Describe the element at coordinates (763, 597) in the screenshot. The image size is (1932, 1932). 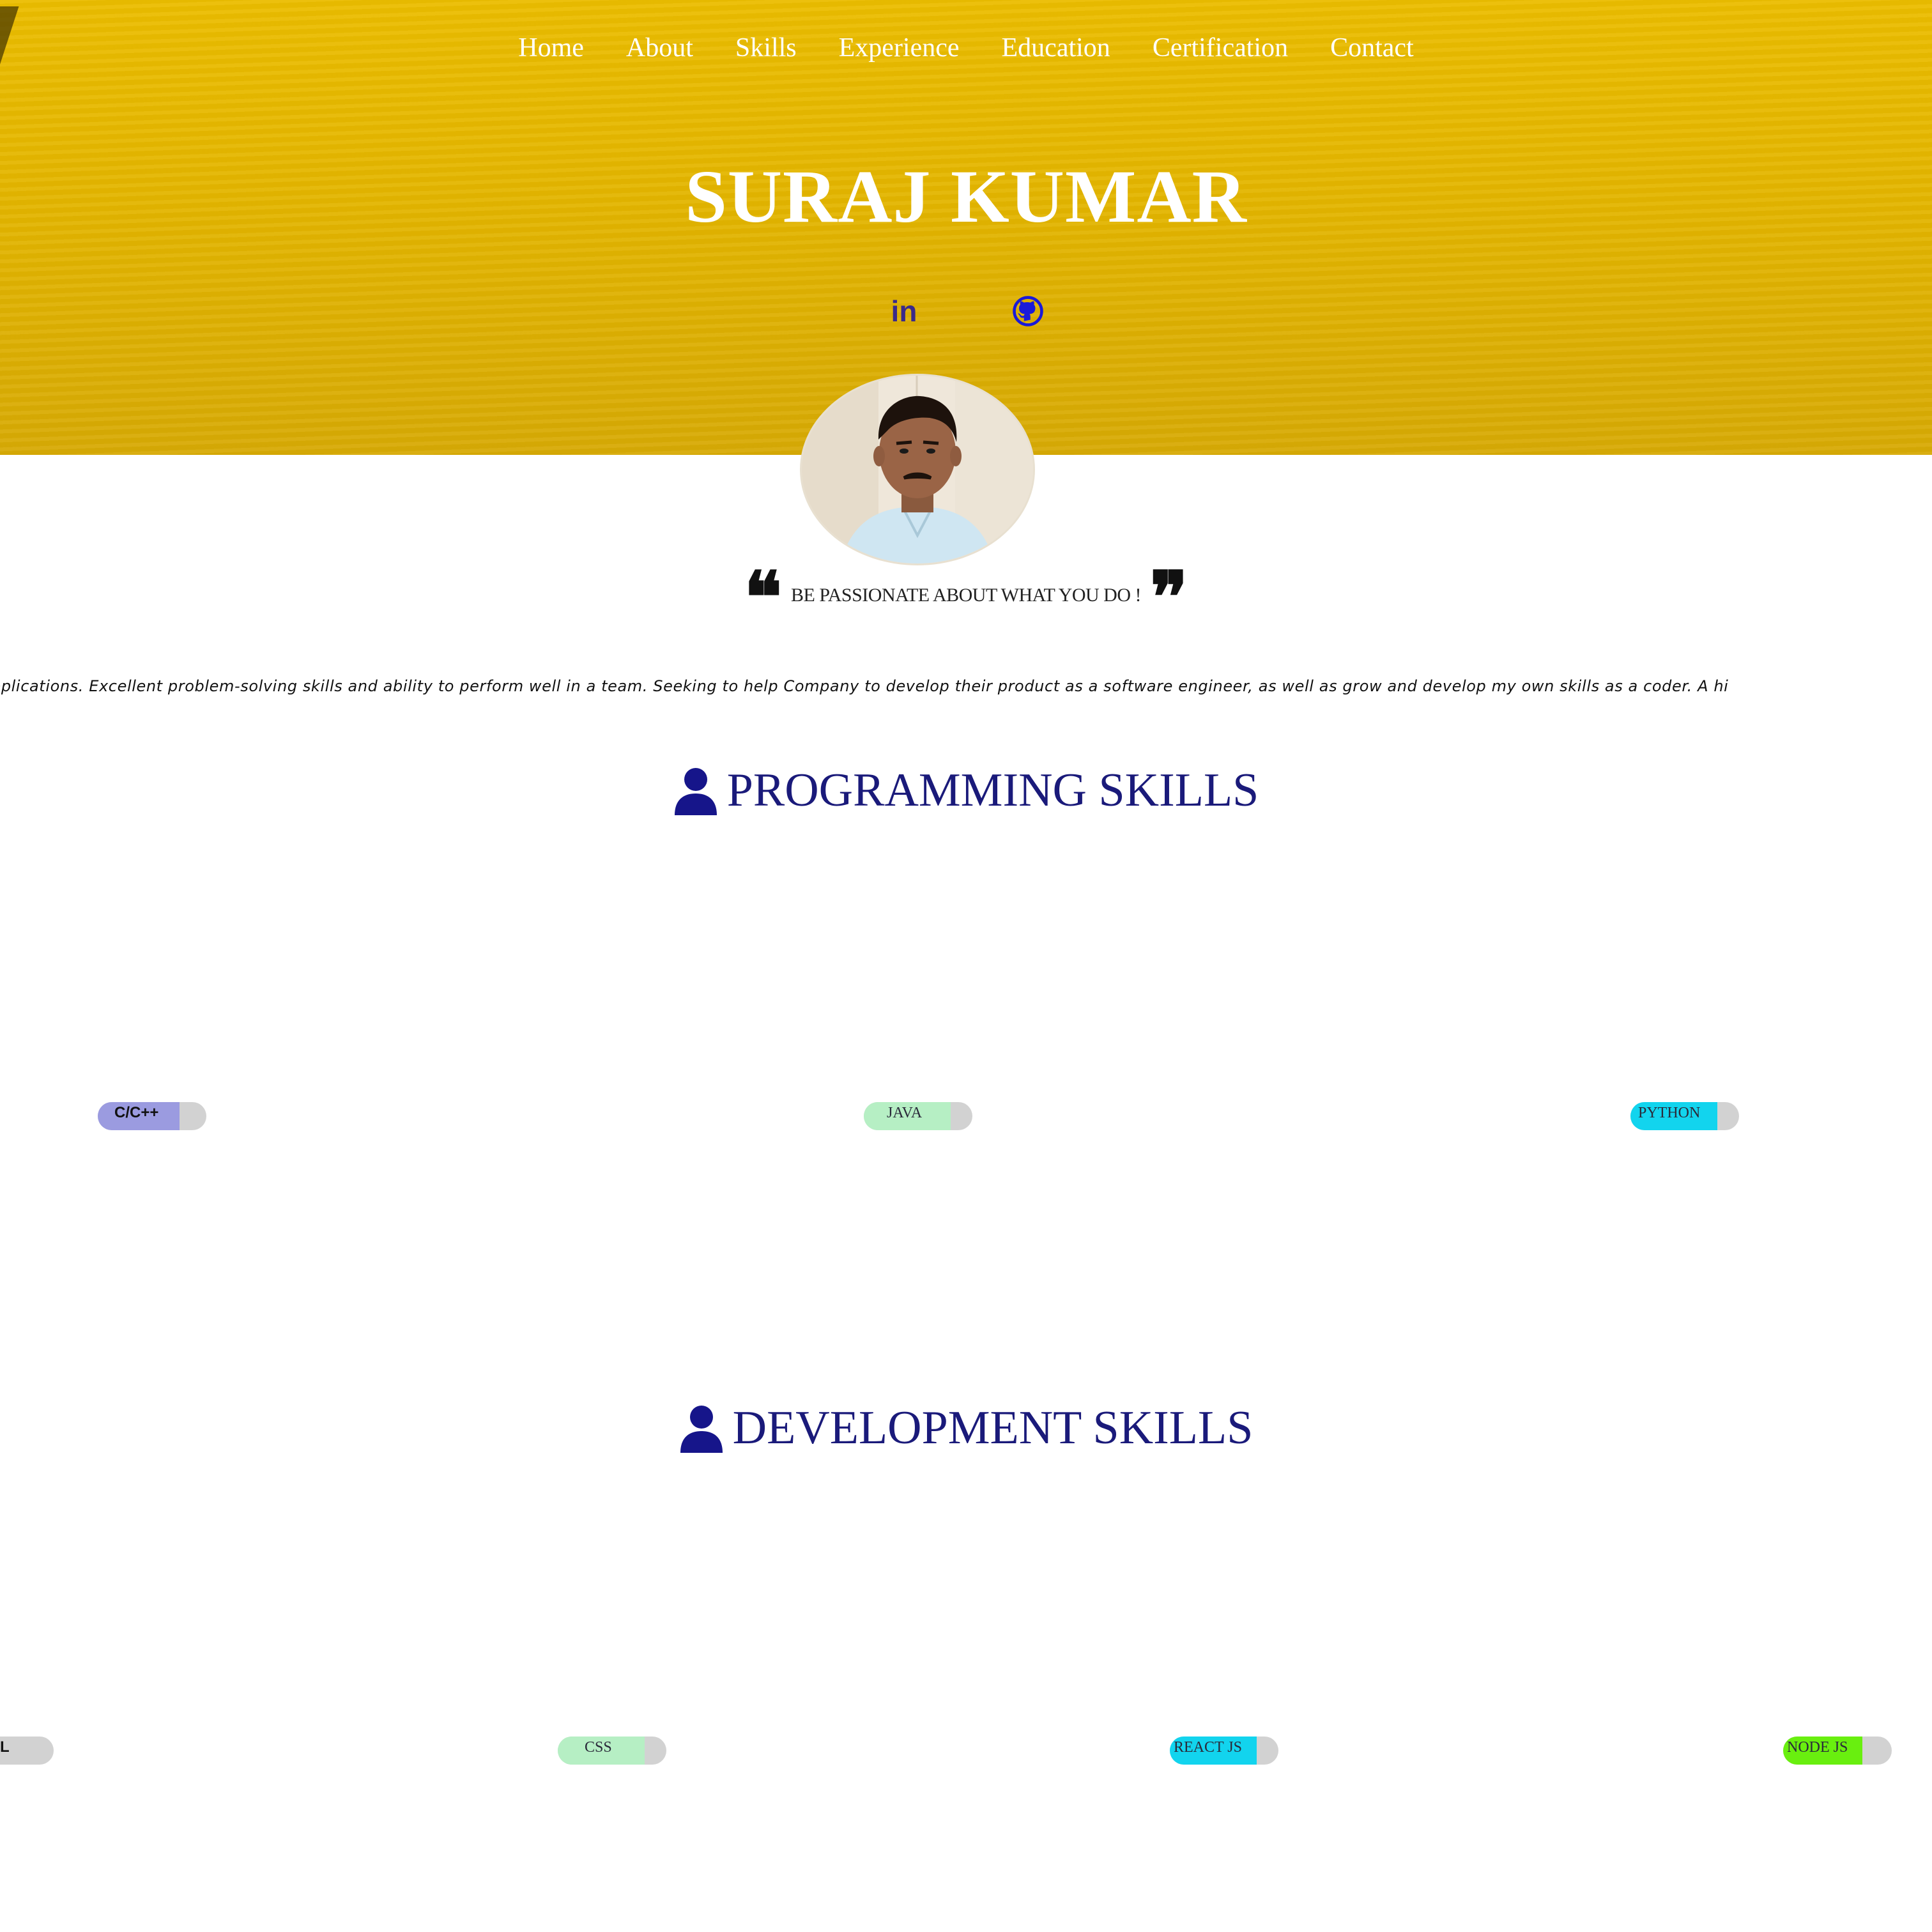
I see `open-quote-icon: ❝` at that location.